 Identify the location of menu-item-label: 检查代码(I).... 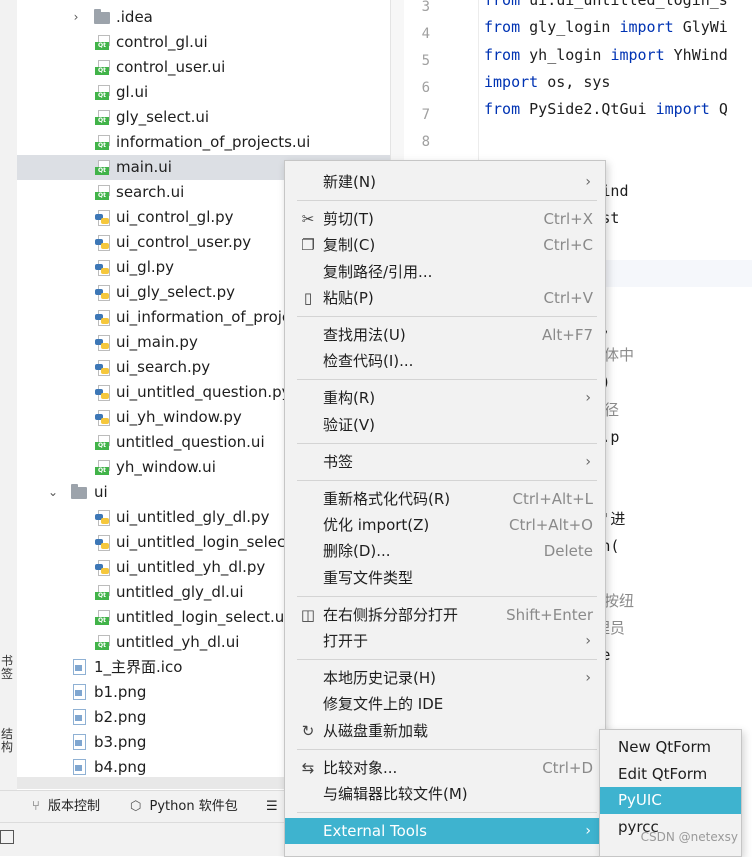
(368, 361).